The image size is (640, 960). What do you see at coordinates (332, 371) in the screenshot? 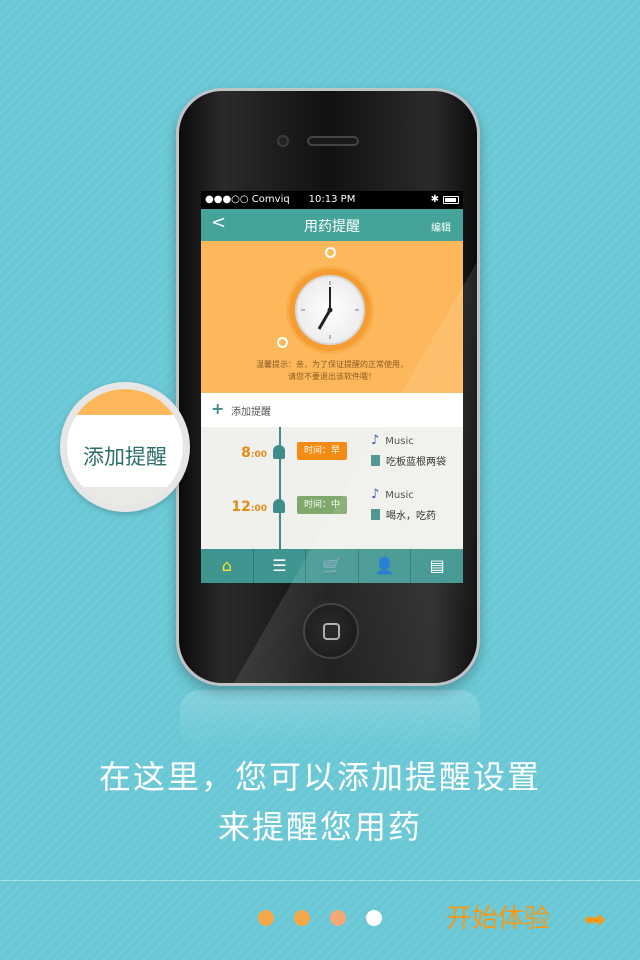
I see `tip-text: 温馨提示：亲，为了保证提醒的正常使用， 请您不要退出该软件哦！` at bounding box center [332, 371].